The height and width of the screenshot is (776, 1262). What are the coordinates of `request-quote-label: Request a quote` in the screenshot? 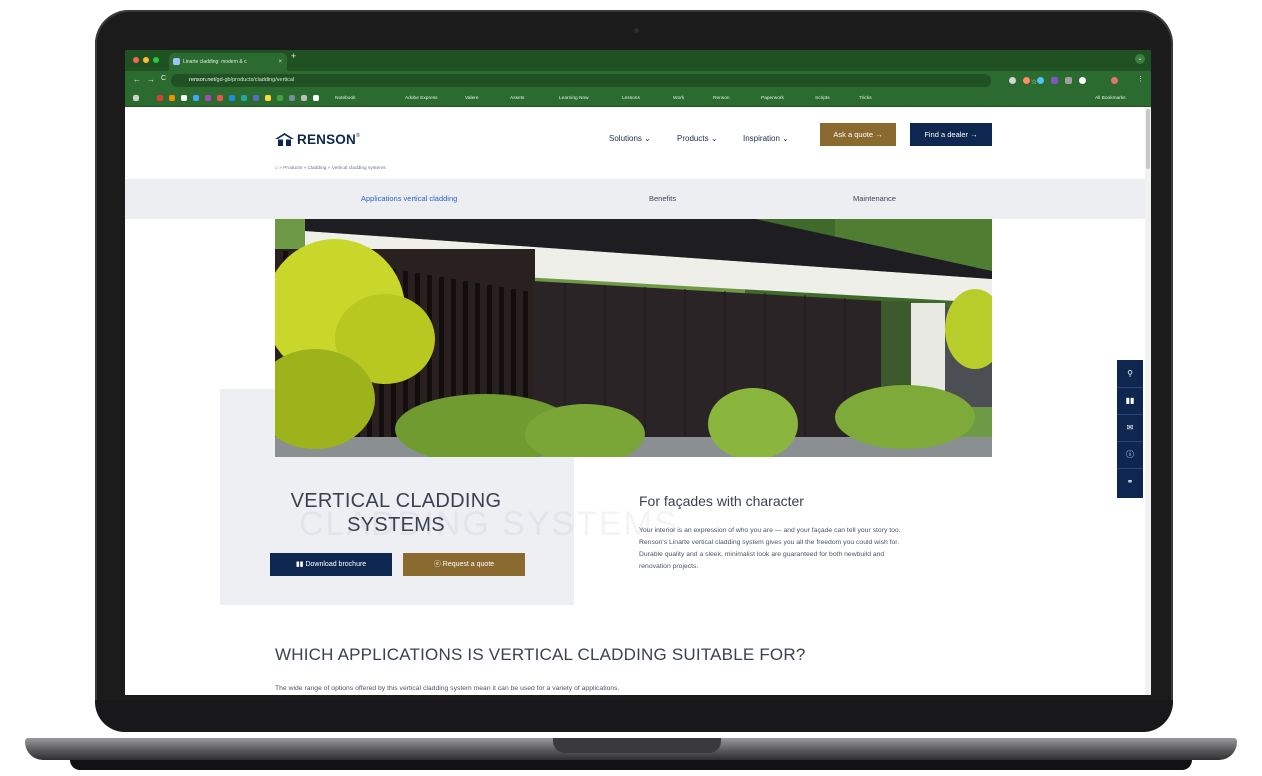 It's located at (468, 564).